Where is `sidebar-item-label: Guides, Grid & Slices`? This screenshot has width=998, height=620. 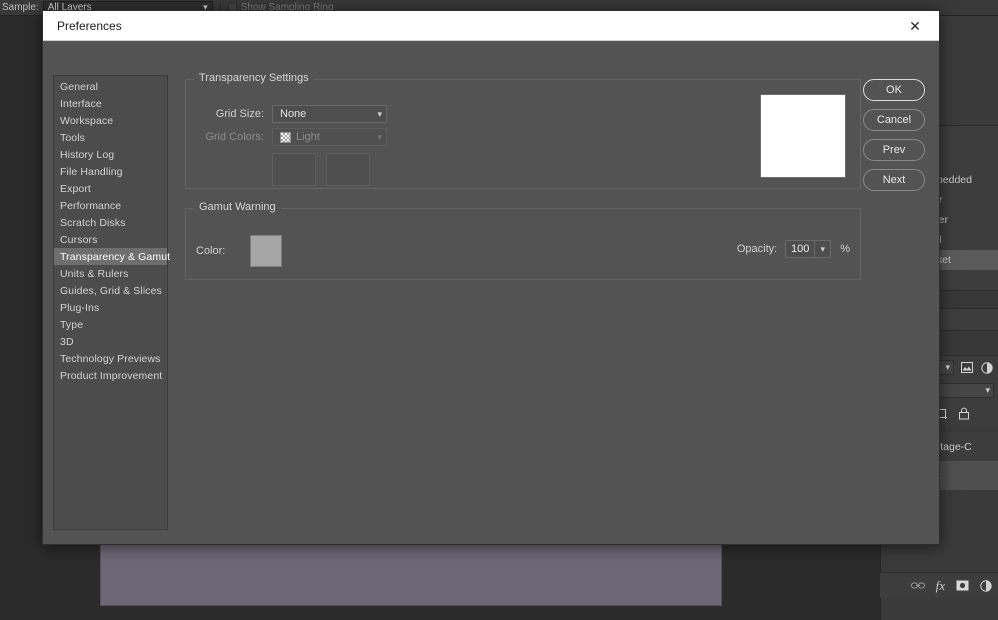
sidebar-item-label: Guides, Grid & Slices is located at coordinates (111, 290).